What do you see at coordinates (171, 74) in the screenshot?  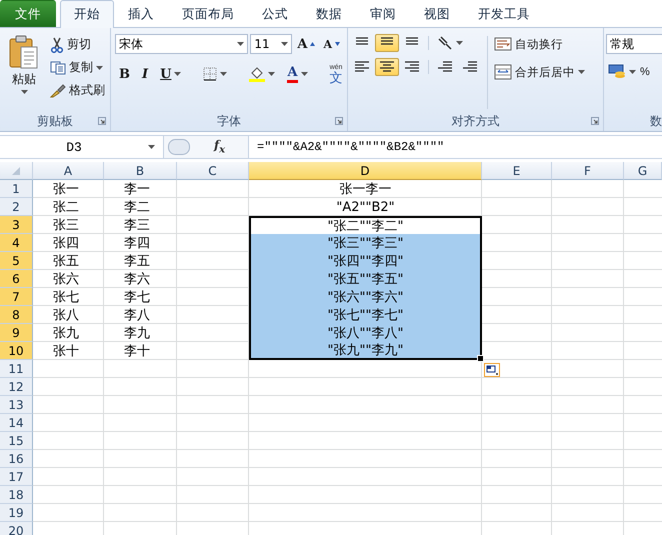 I see `underline-button: U` at bounding box center [171, 74].